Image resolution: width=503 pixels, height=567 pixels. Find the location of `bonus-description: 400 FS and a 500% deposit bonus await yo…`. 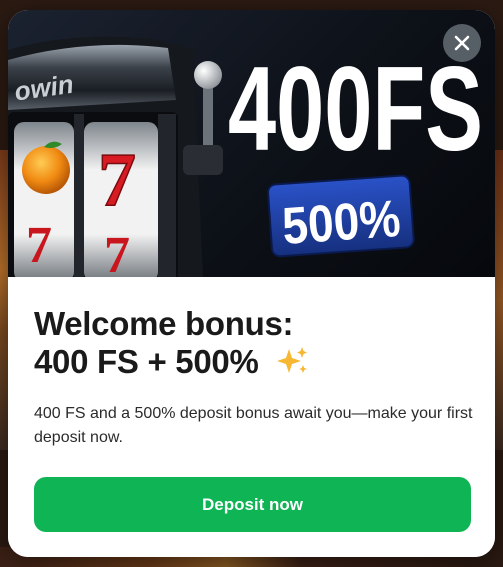

bonus-description: 400 FS and a 500% deposit bonus await yo… is located at coordinates (253, 425).